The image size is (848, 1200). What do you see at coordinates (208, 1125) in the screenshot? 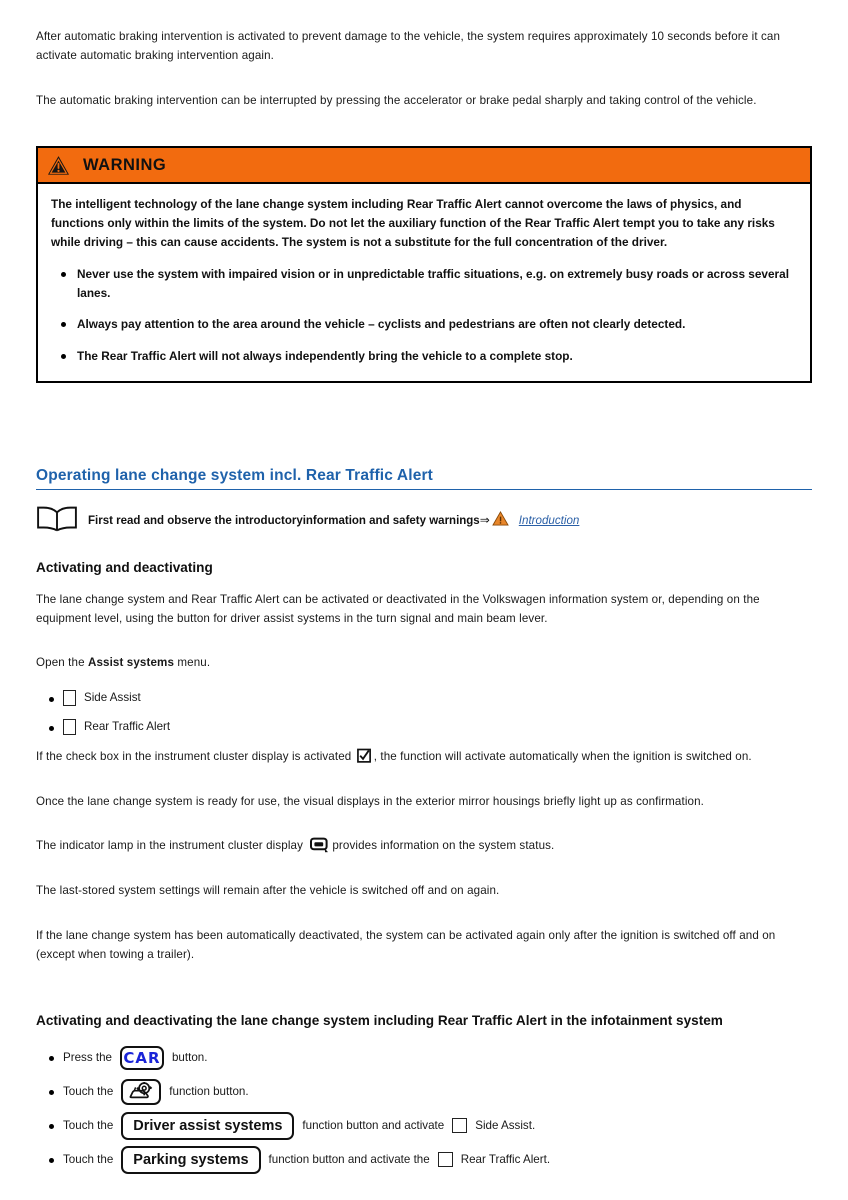
I see `driver-assist-systems-button: Driver assist systems` at bounding box center [208, 1125].